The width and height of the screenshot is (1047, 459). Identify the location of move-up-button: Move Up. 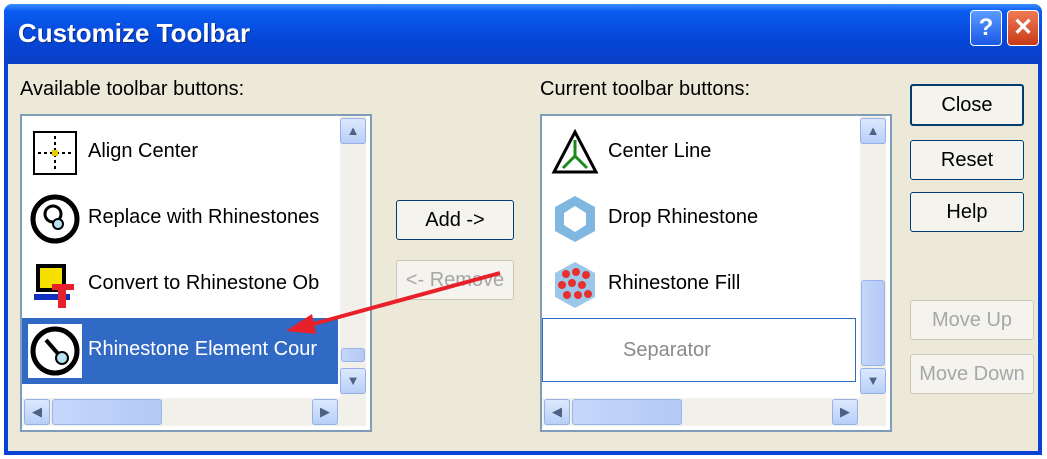
(972, 320).